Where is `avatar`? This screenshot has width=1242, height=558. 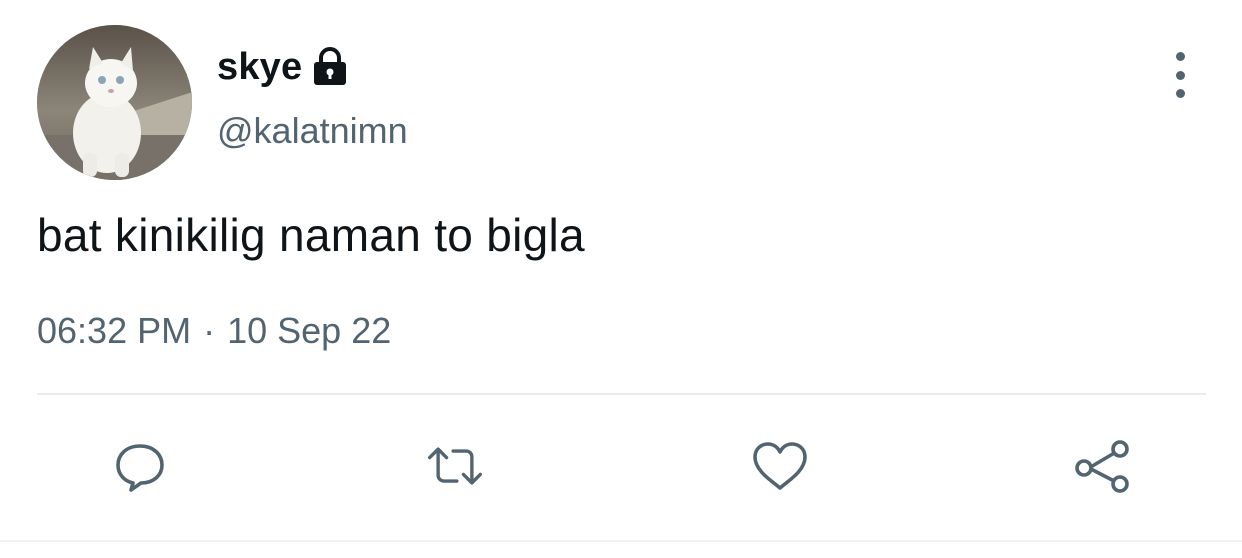 avatar is located at coordinates (114, 102).